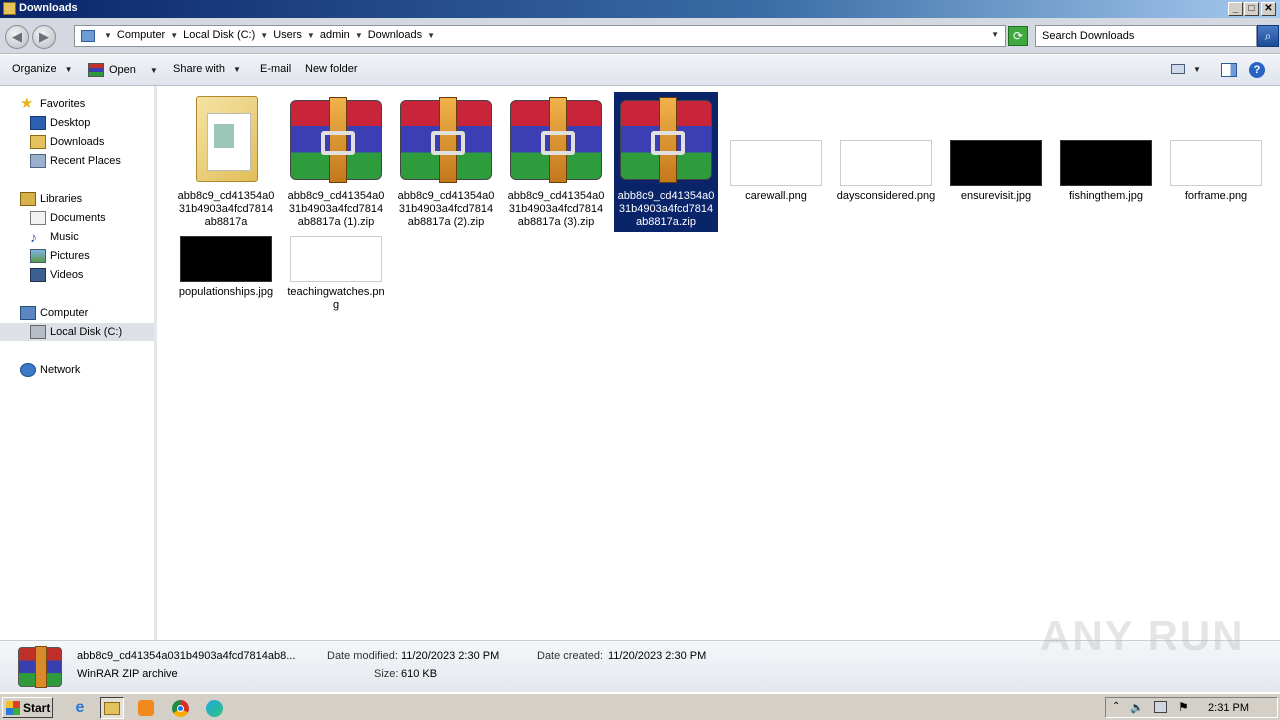 This screenshot has height=720, width=1280. What do you see at coordinates (38, 275) in the screenshot?
I see `videos-icon` at bounding box center [38, 275].